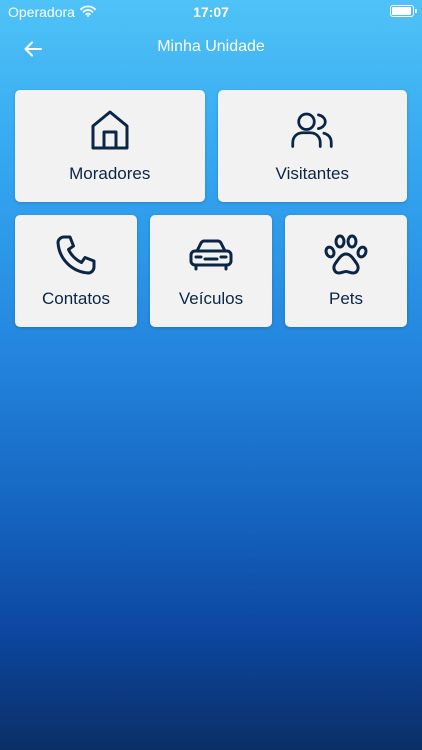 The height and width of the screenshot is (750, 422). Describe the element at coordinates (211, 146) in the screenshot. I see `menu-row: Moradores Visitantes` at that location.